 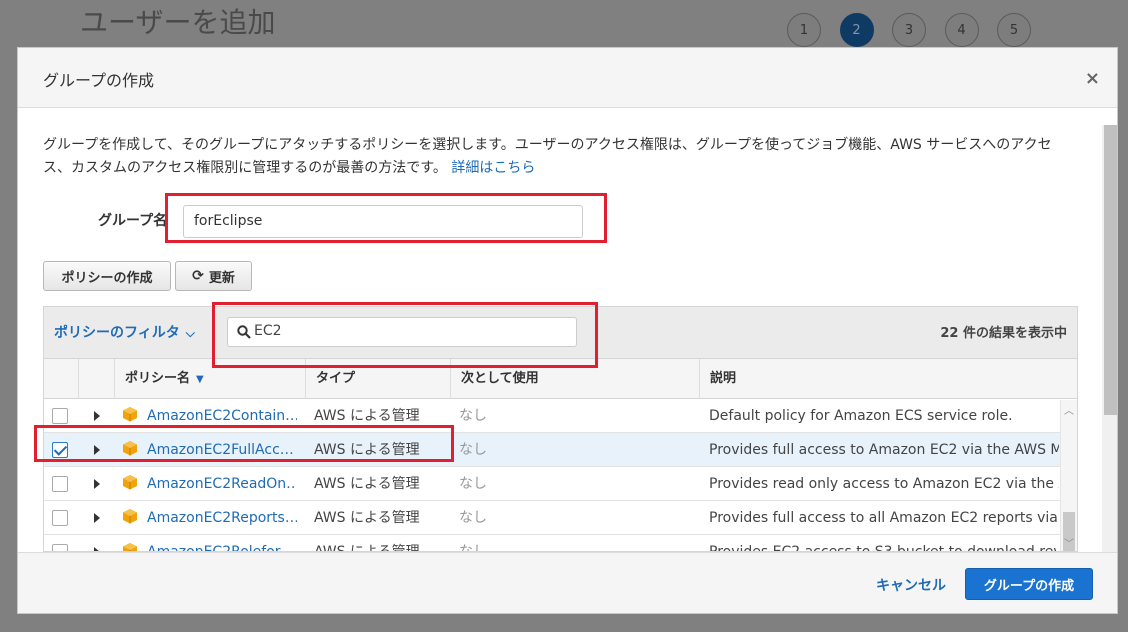 What do you see at coordinates (99, 80) in the screenshot?
I see `dialog-title: グループの作成` at bounding box center [99, 80].